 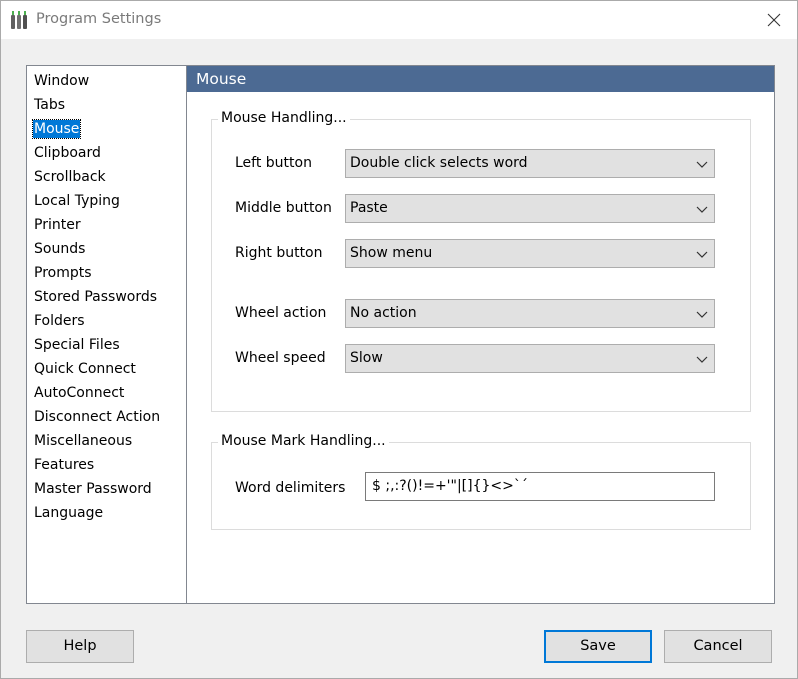 What do you see at coordinates (283, 208) in the screenshot?
I see `middle-button-label: Middle button` at bounding box center [283, 208].